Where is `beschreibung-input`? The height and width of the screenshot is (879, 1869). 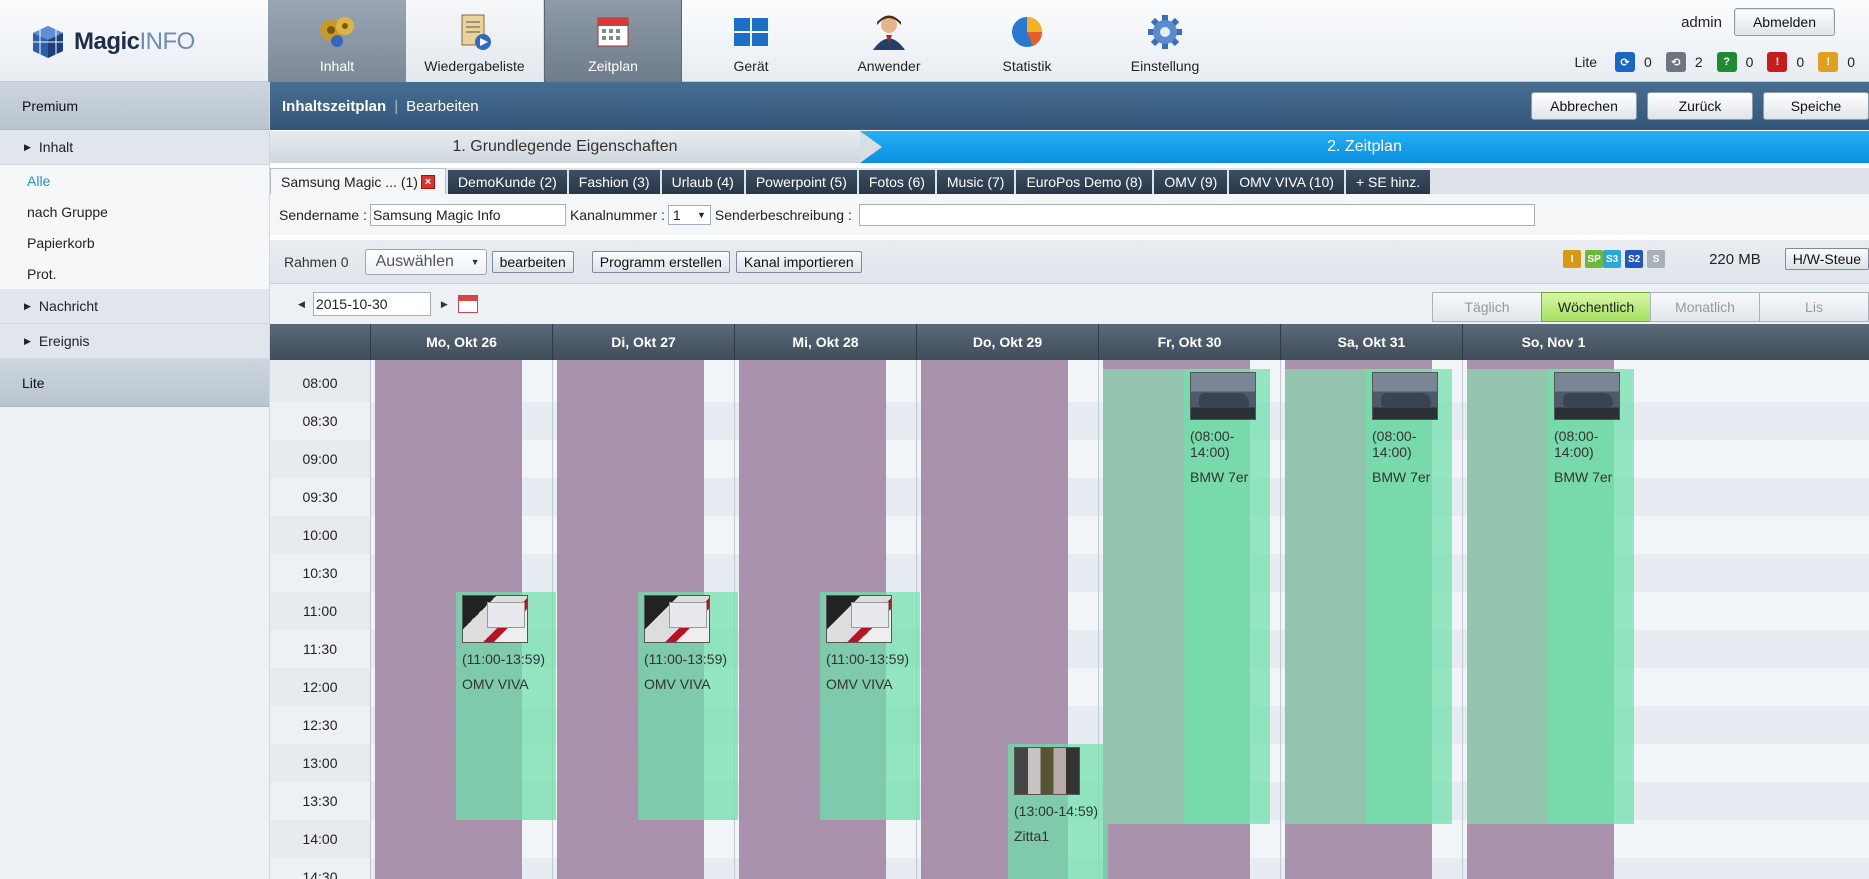
beschreibung-input is located at coordinates (1196, 214).